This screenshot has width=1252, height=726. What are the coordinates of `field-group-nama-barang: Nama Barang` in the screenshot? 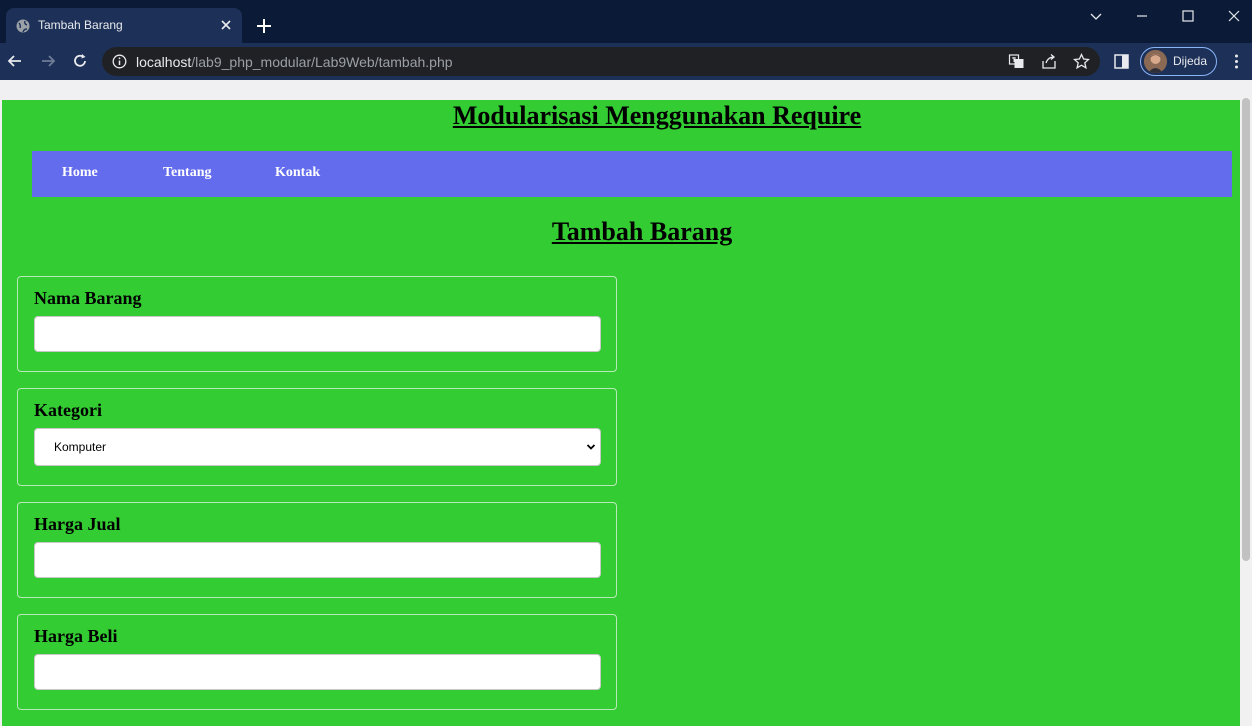 It's located at (317, 324).